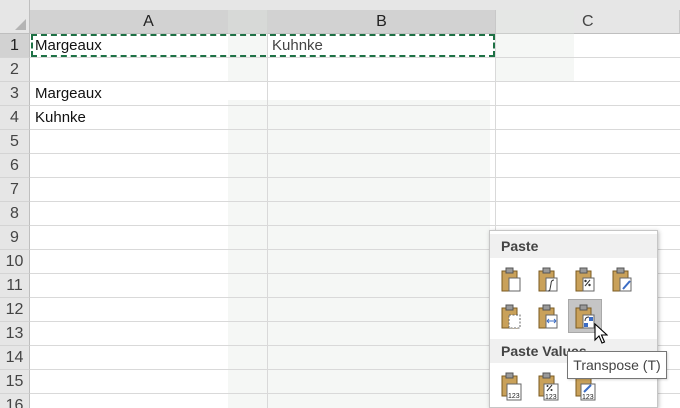  What do you see at coordinates (601, 333) in the screenshot?
I see `mouse-pointer-icon` at bounding box center [601, 333].